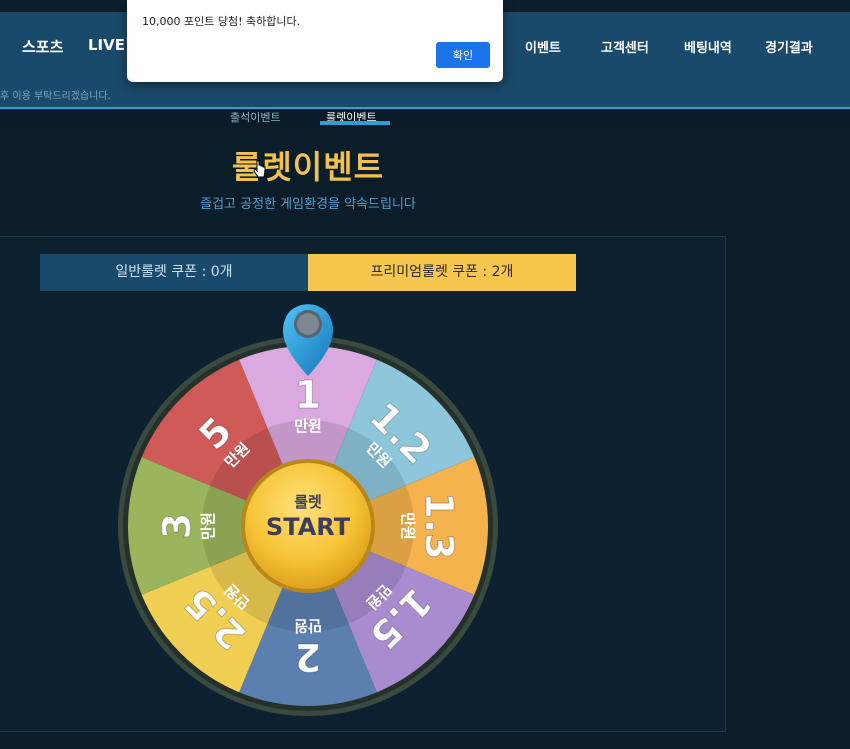  What do you see at coordinates (308, 527) in the screenshot?
I see `start-button-label: START` at bounding box center [308, 527].